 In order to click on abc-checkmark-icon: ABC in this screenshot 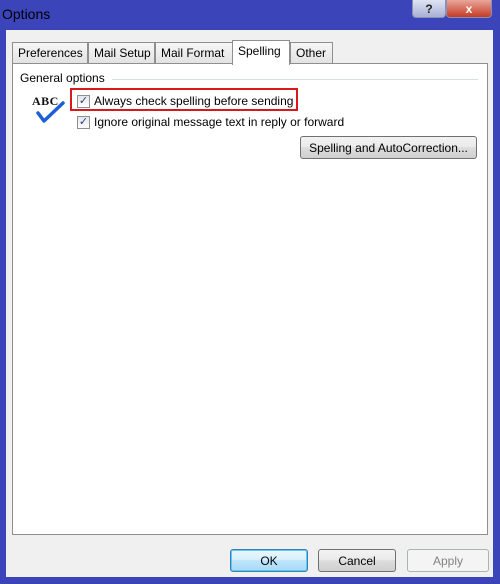, I will do `click(50, 110)`.